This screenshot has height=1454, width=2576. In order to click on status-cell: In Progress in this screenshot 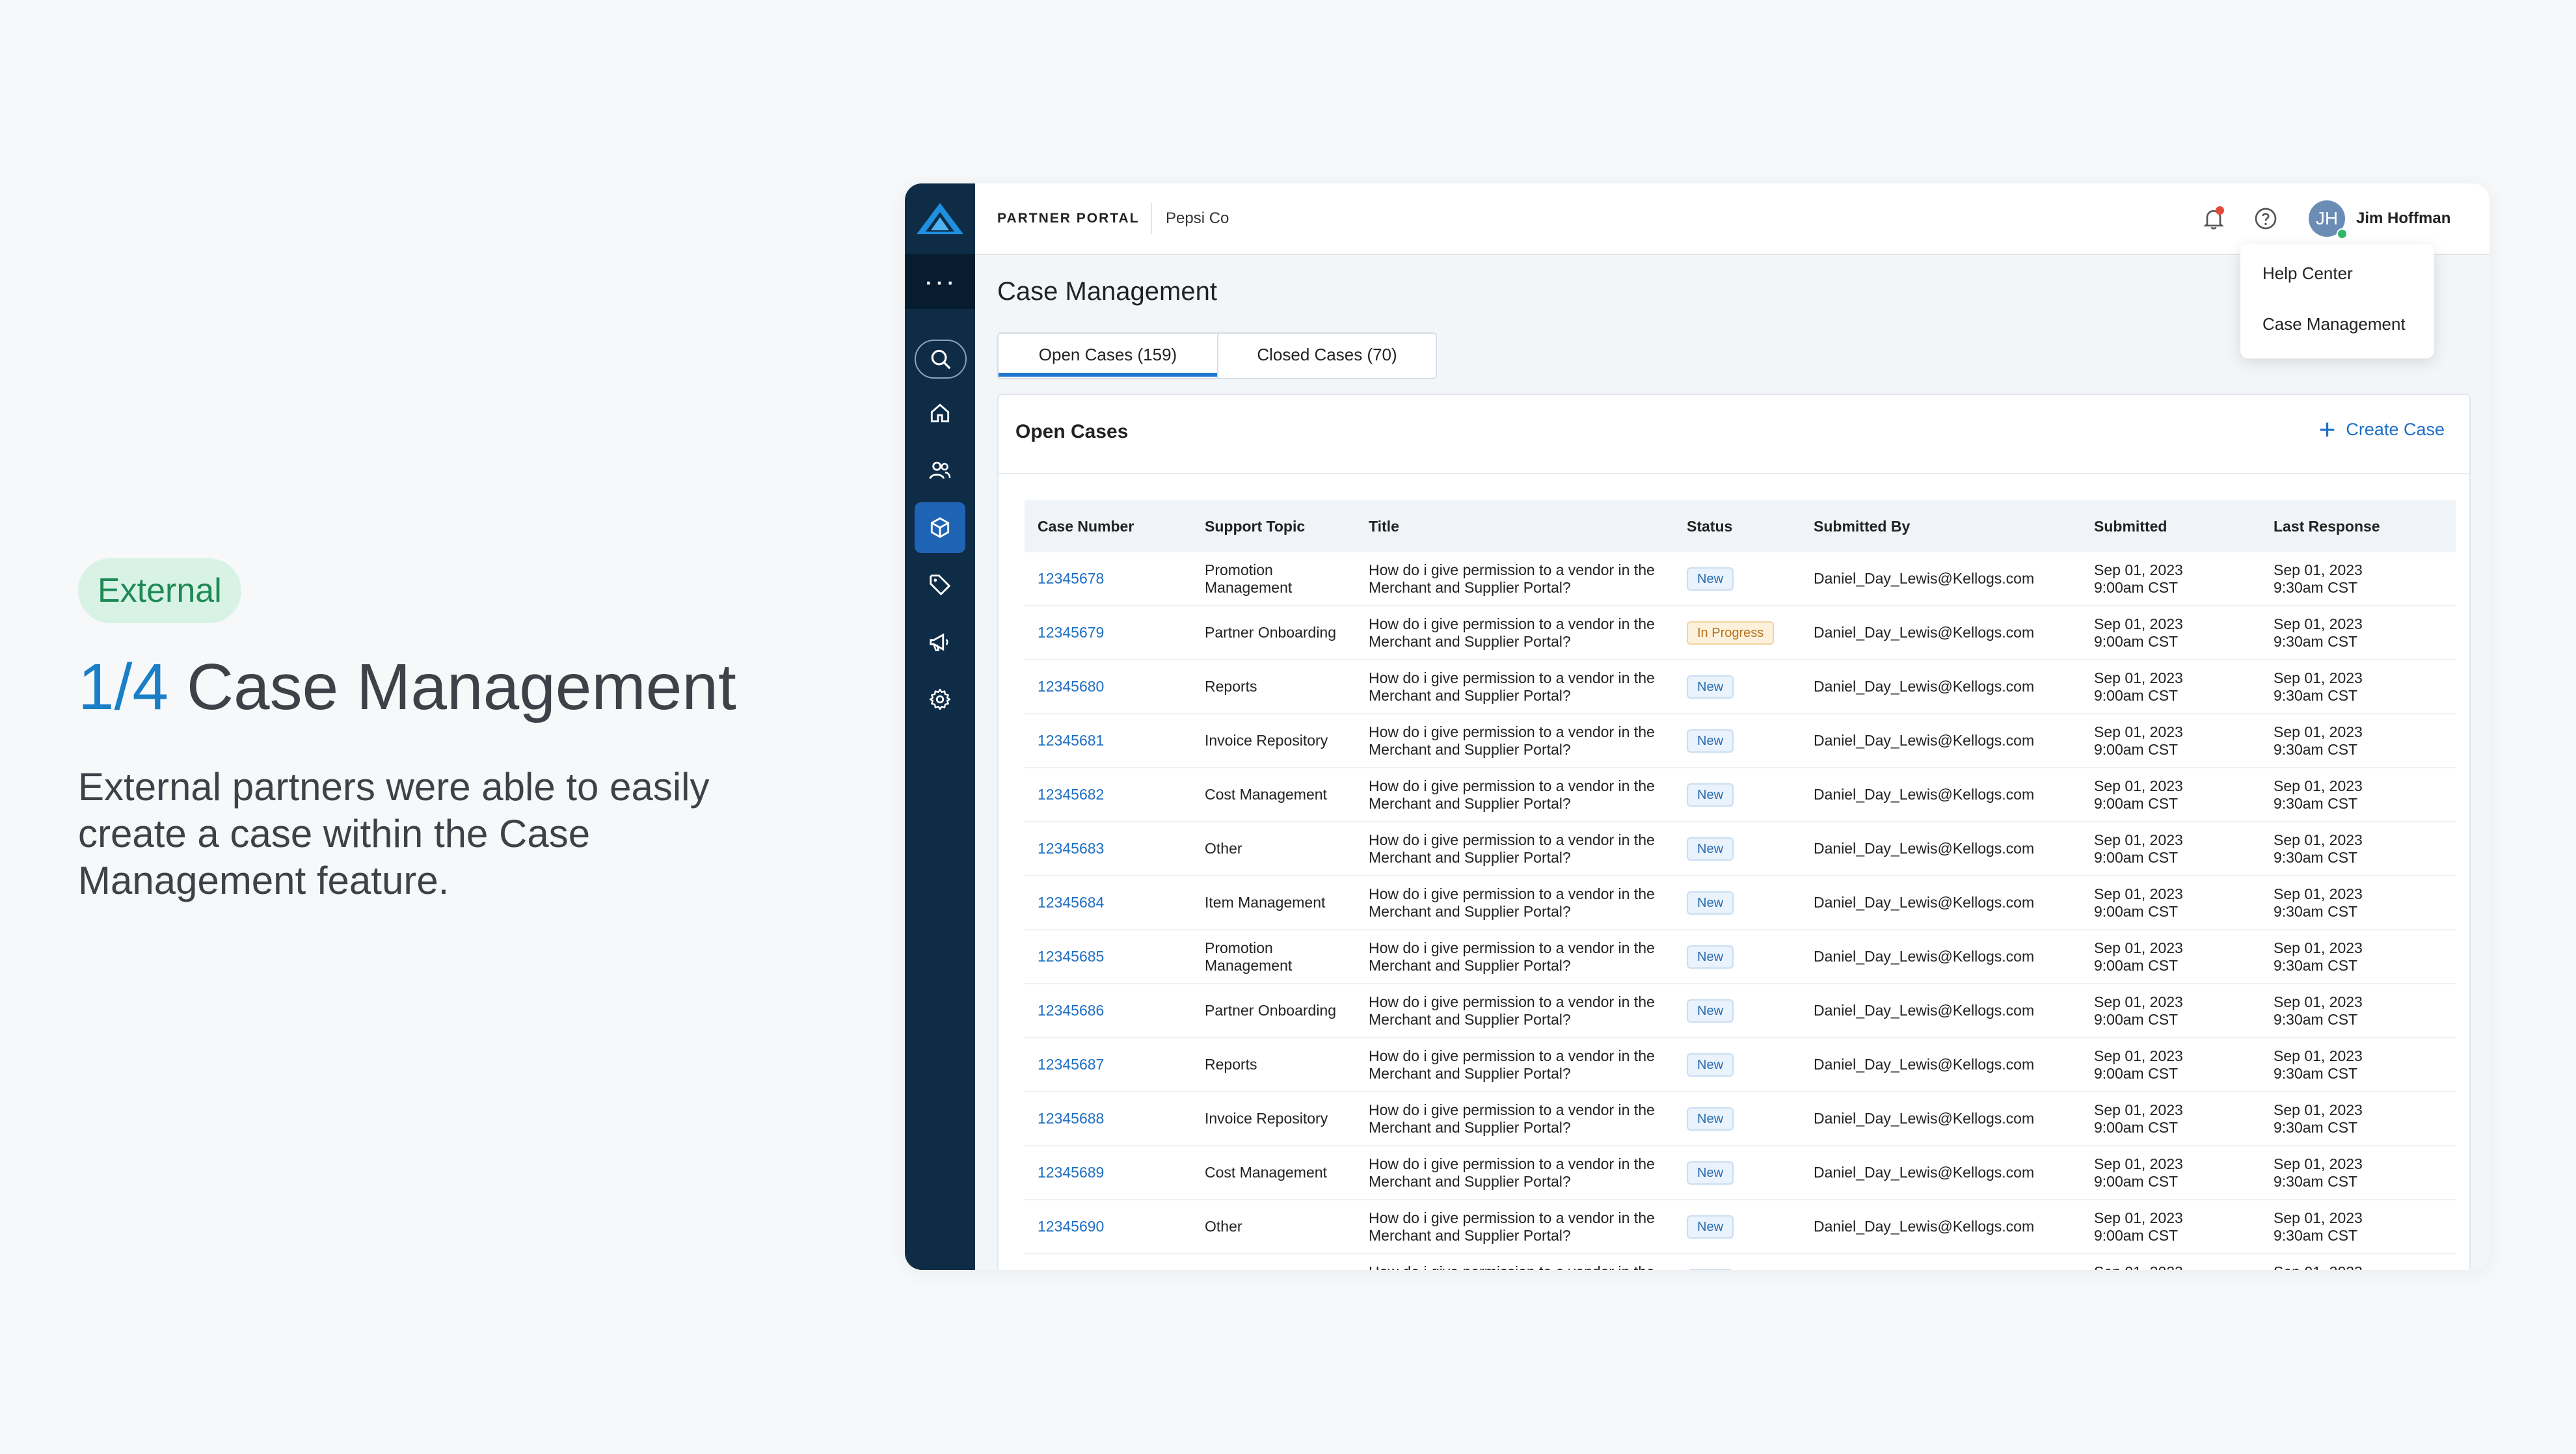, I will do `click(1731, 632)`.